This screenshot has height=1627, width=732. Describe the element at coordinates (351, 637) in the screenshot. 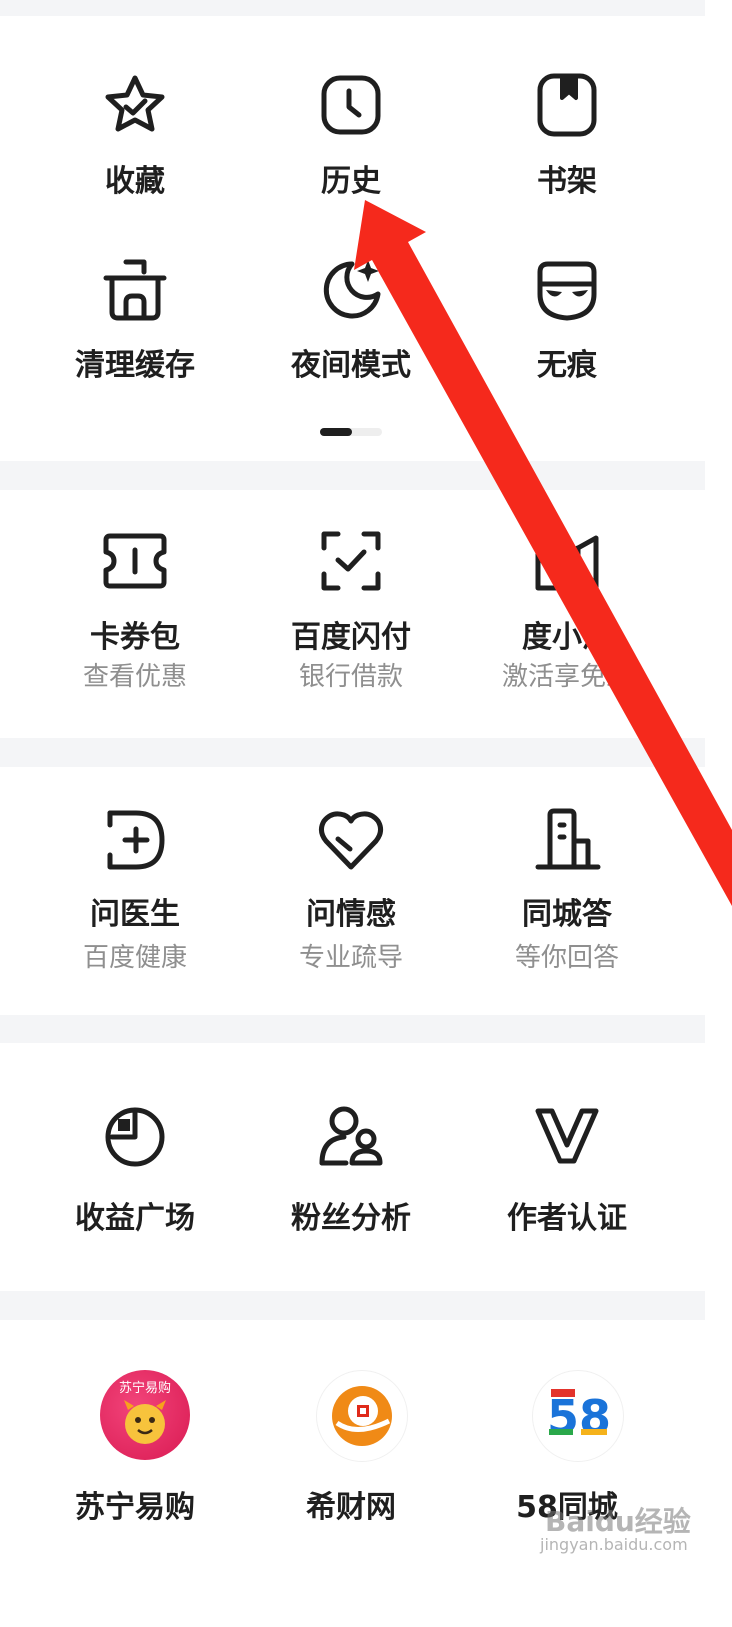

I see `baidu-pay-label: 百度闪付` at that location.